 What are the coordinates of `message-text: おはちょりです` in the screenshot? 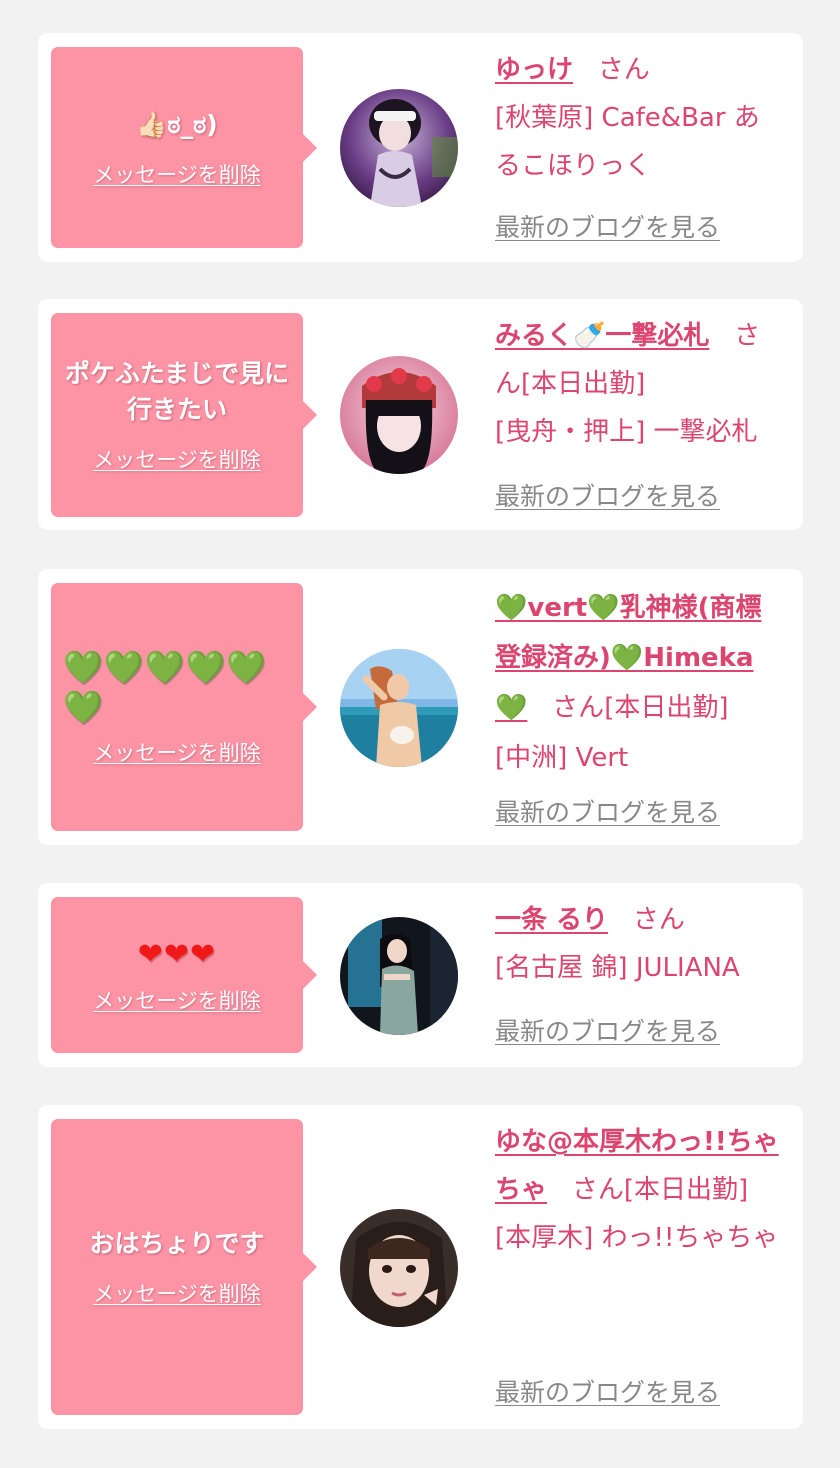 It's located at (177, 1243).